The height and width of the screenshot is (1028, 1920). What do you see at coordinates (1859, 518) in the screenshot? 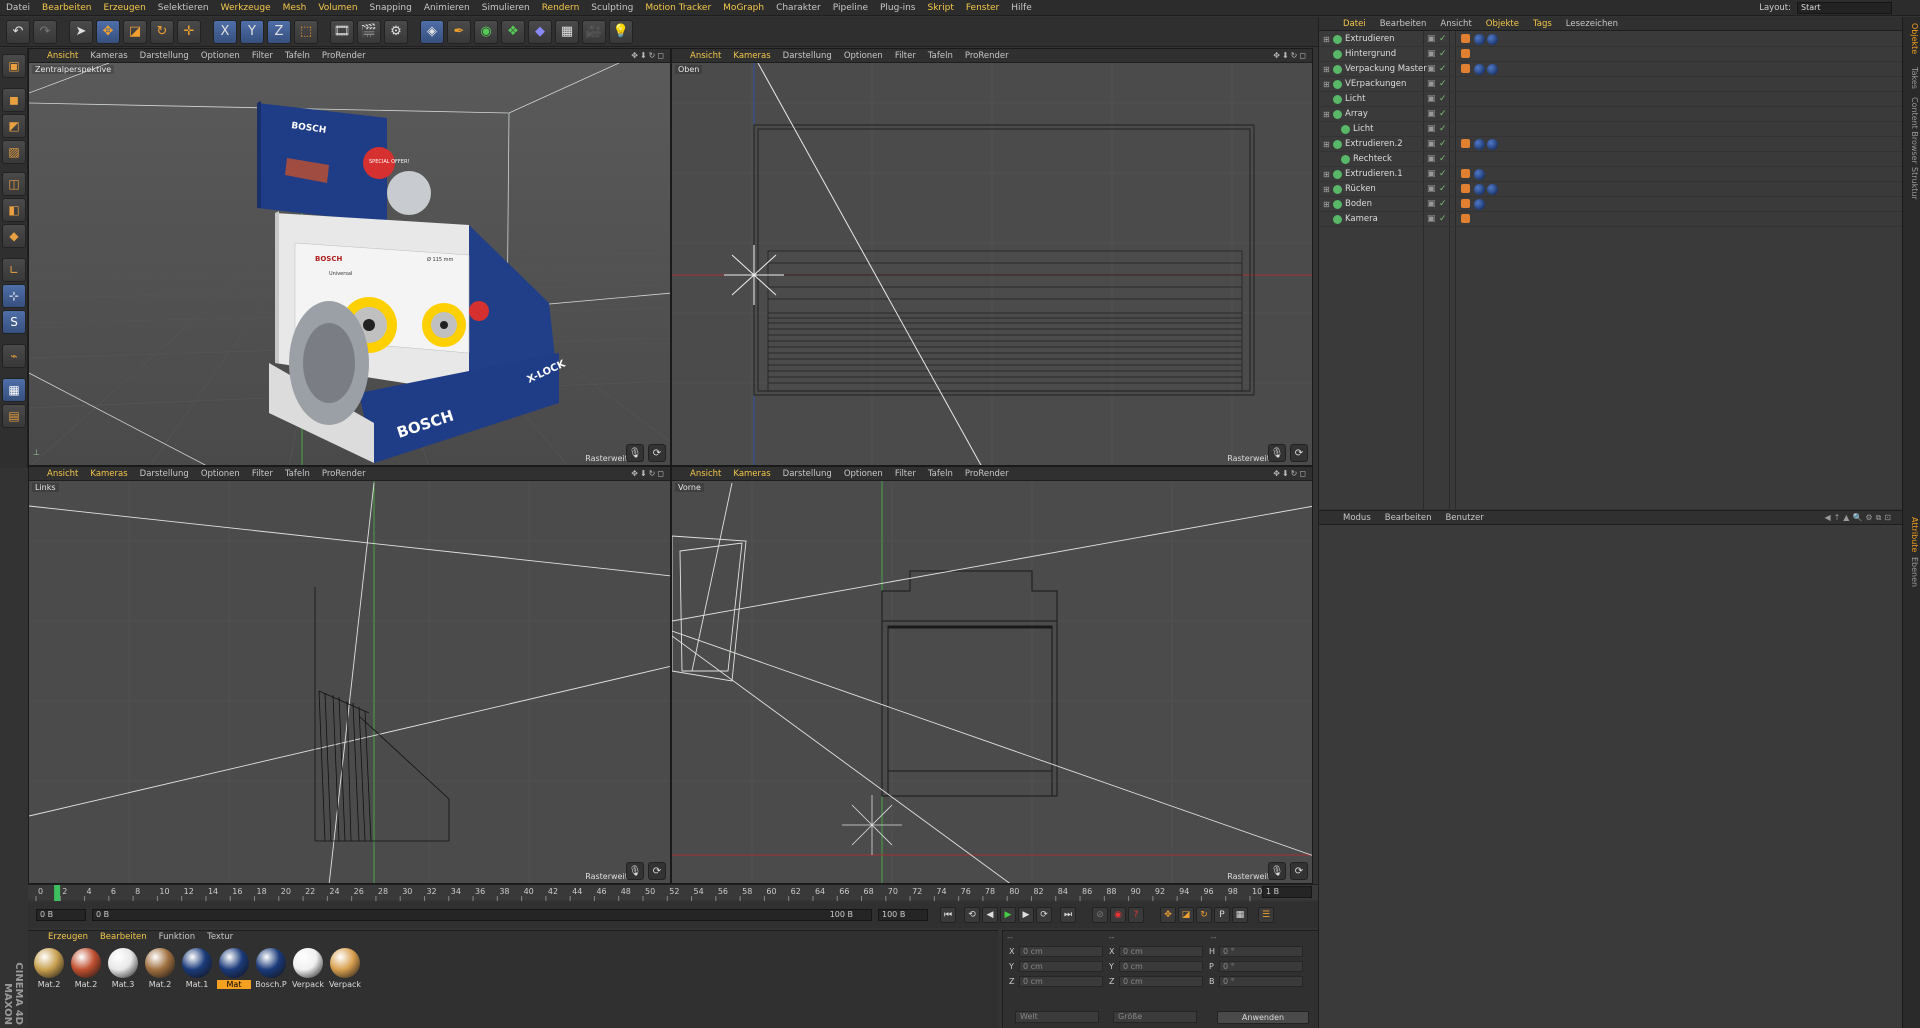
I see `attribute-nav-icons: ◀↑▲🔍⚙⧉⊡` at bounding box center [1859, 518].